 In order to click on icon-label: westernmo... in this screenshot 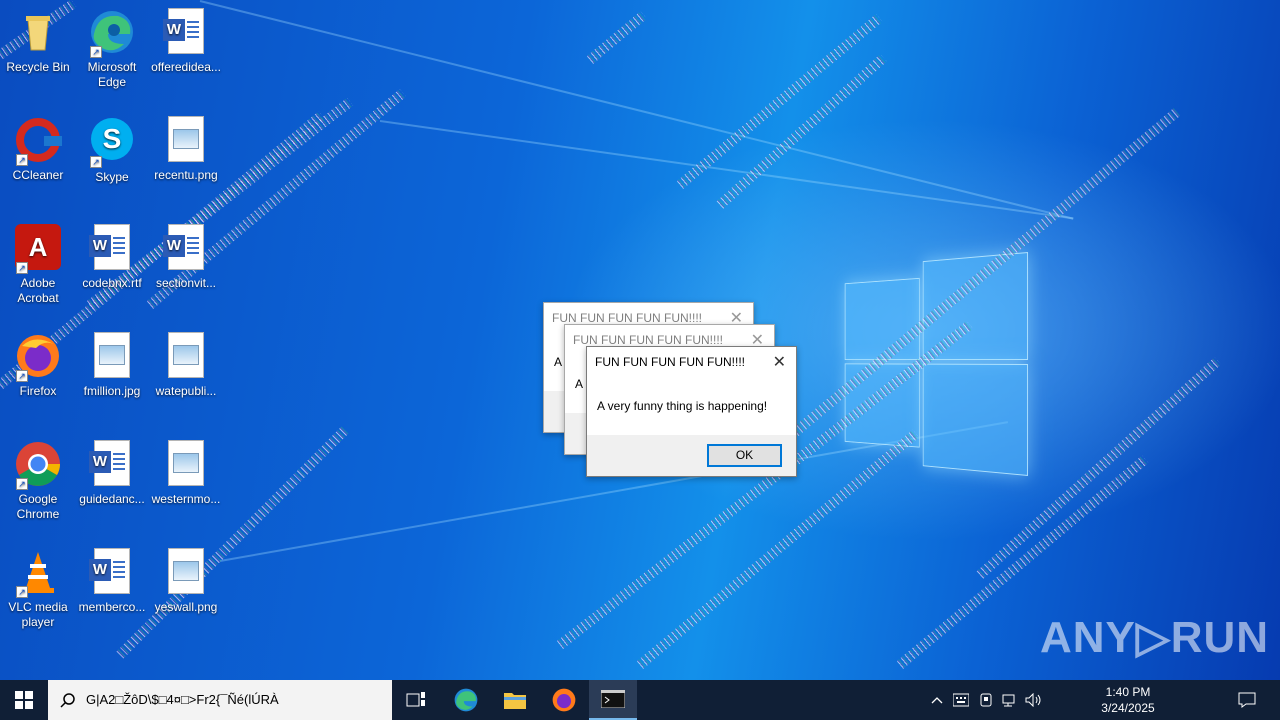, I will do `click(186, 499)`.